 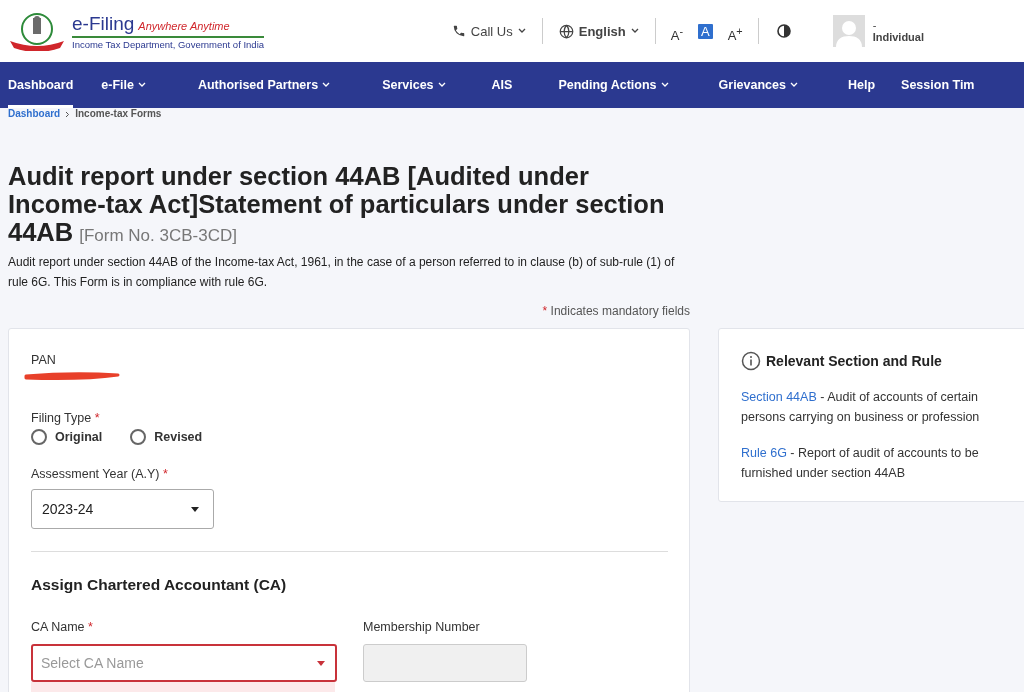 I want to click on page-title: Audit report under section 44AB [Audited under Income-tax Act]Statement of particulars under section 44AB [Form No. 3CB-3CD], so click(x=336, y=205).